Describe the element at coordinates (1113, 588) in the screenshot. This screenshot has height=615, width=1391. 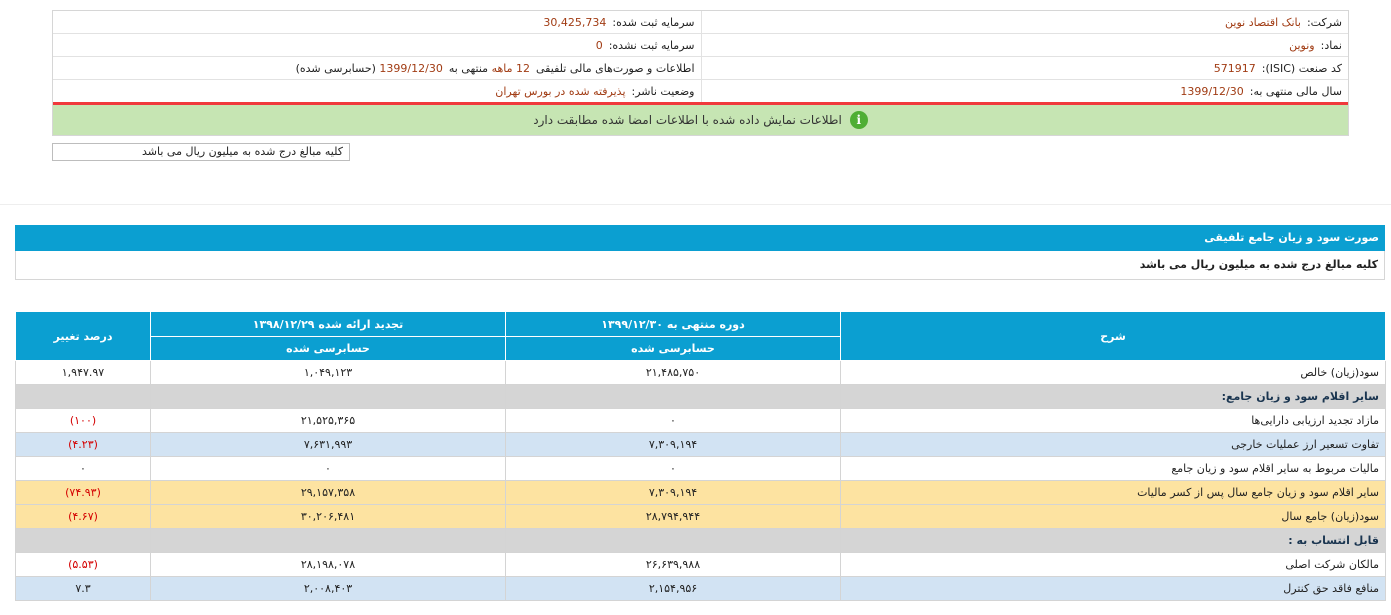
I see `row-description: منافع فاقد حق کنترل` at that location.